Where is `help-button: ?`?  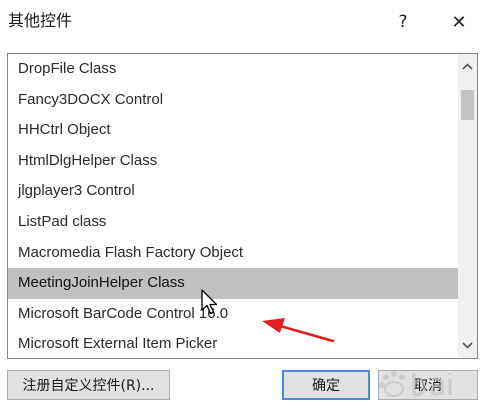 help-button: ? is located at coordinates (403, 22).